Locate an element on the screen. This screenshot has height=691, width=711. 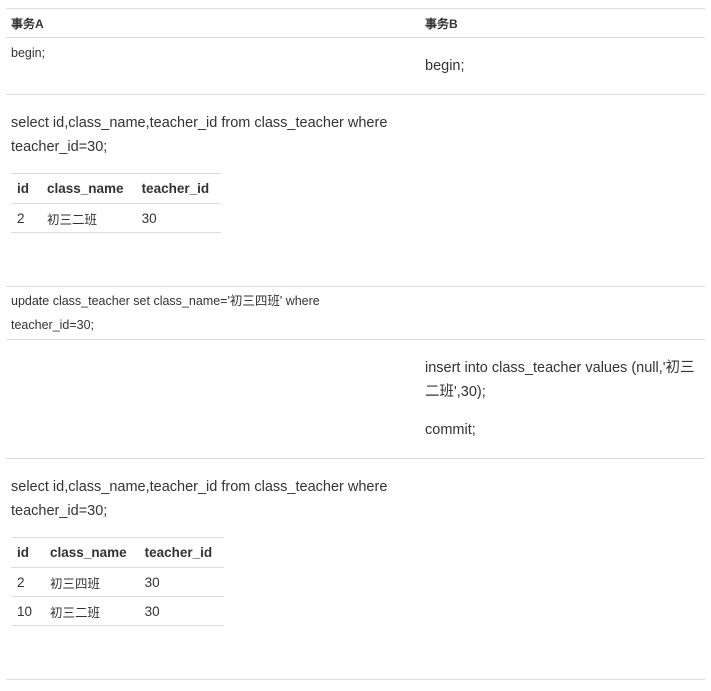
header-bottom-border is located at coordinates (355, 37).